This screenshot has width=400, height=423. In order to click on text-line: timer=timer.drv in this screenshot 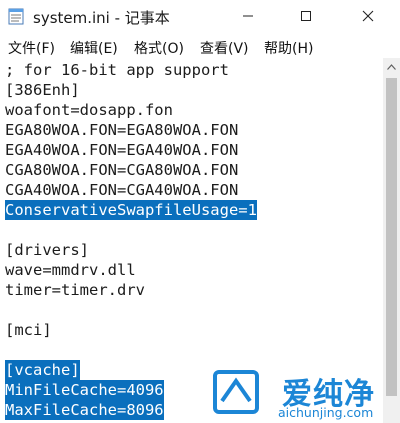, I will do `click(75, 290)`.